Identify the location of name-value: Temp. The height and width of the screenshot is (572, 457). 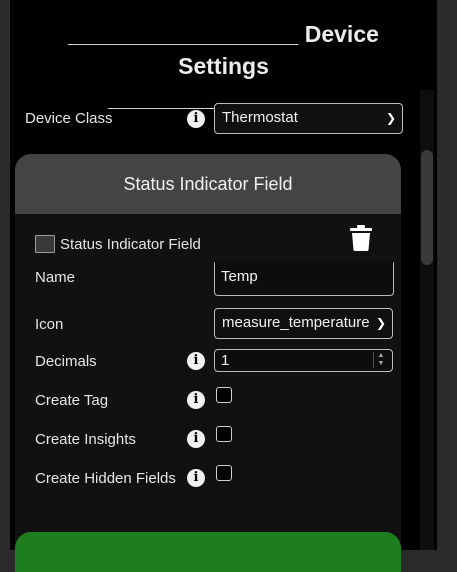
(239, 276).